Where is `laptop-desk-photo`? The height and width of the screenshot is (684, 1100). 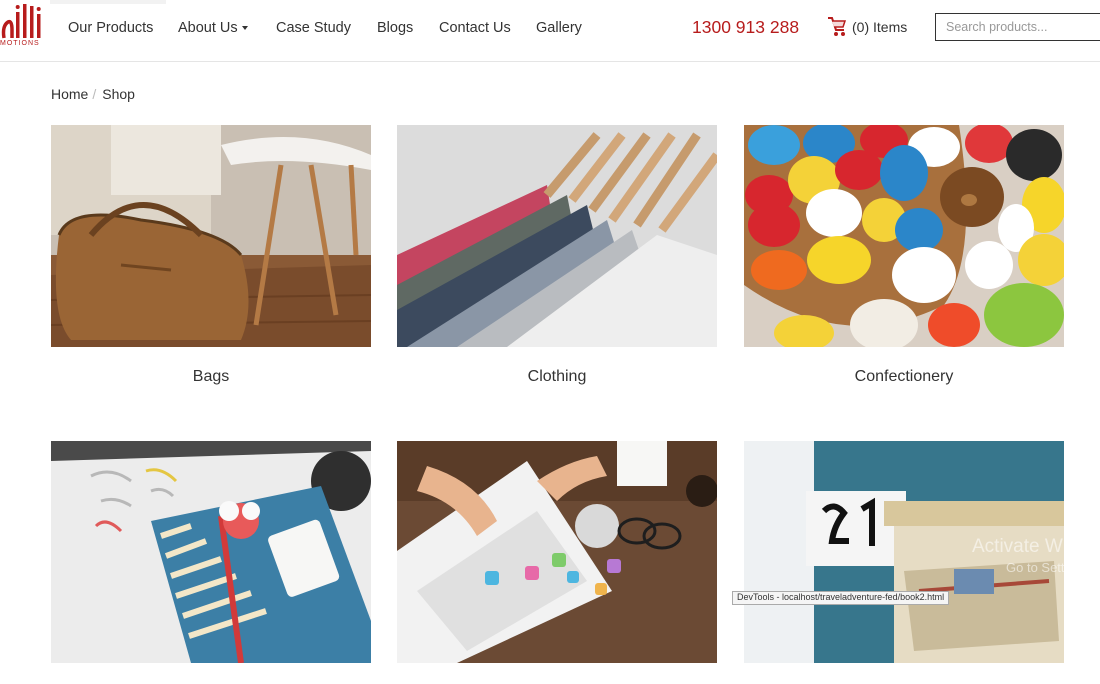 laptop-desk-photo is located at coordinates (557, 552).